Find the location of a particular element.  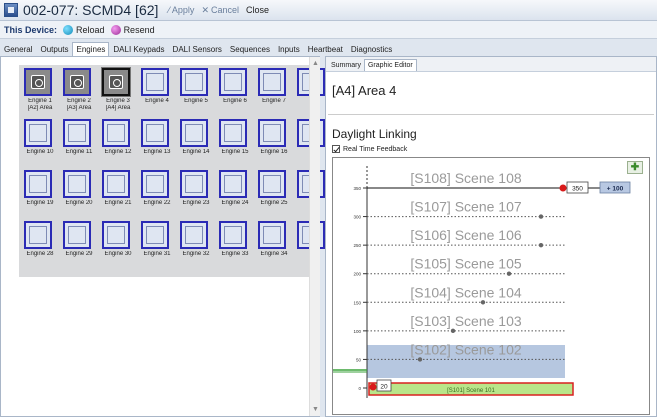

window-title: 002-077: SCMD4 [62] is located at coordinates (91, 10).